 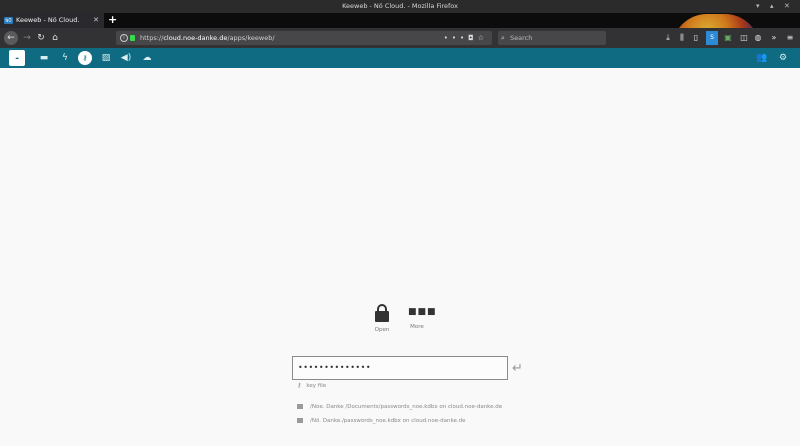 What do you see at coordinates (124, 38) in the screenshot?
I see `site-info-icon: i` at bounding box center [124, 38].